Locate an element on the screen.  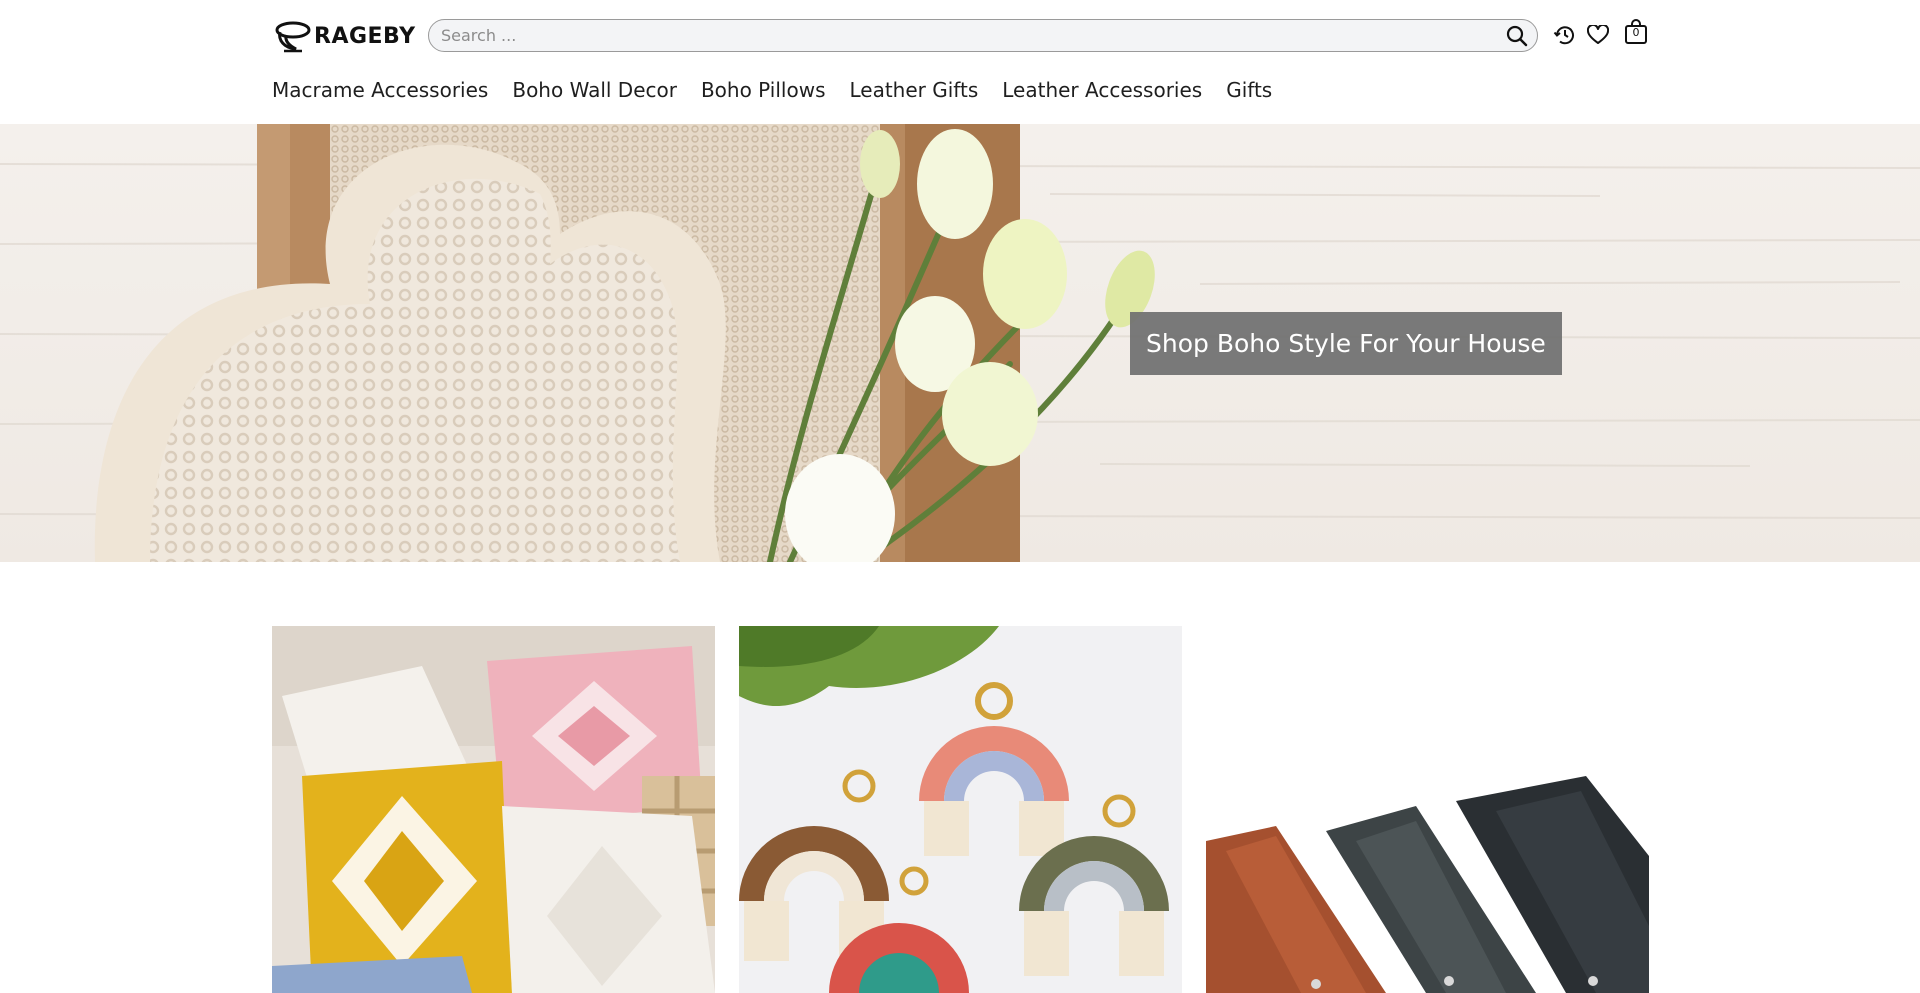
cart-count: 0 is located at coordinates (1636, 32).